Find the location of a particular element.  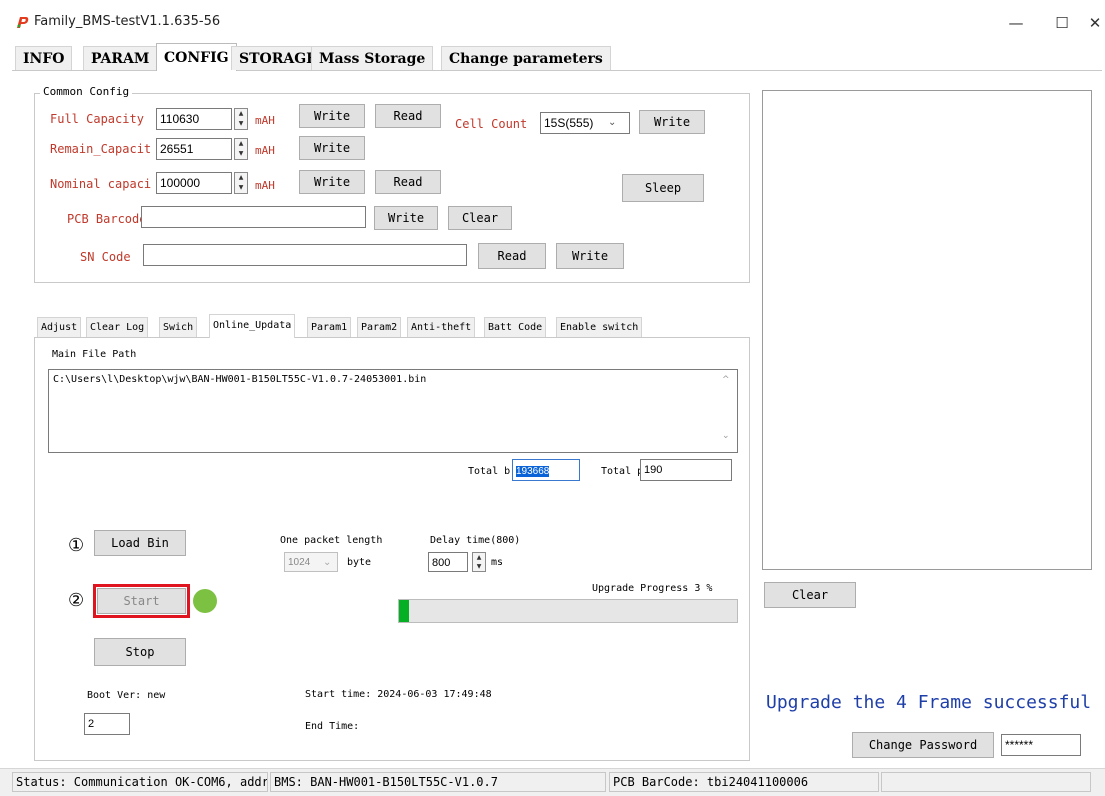

delay-time-label: Delay time(800) is located at coordinates (475, 540).